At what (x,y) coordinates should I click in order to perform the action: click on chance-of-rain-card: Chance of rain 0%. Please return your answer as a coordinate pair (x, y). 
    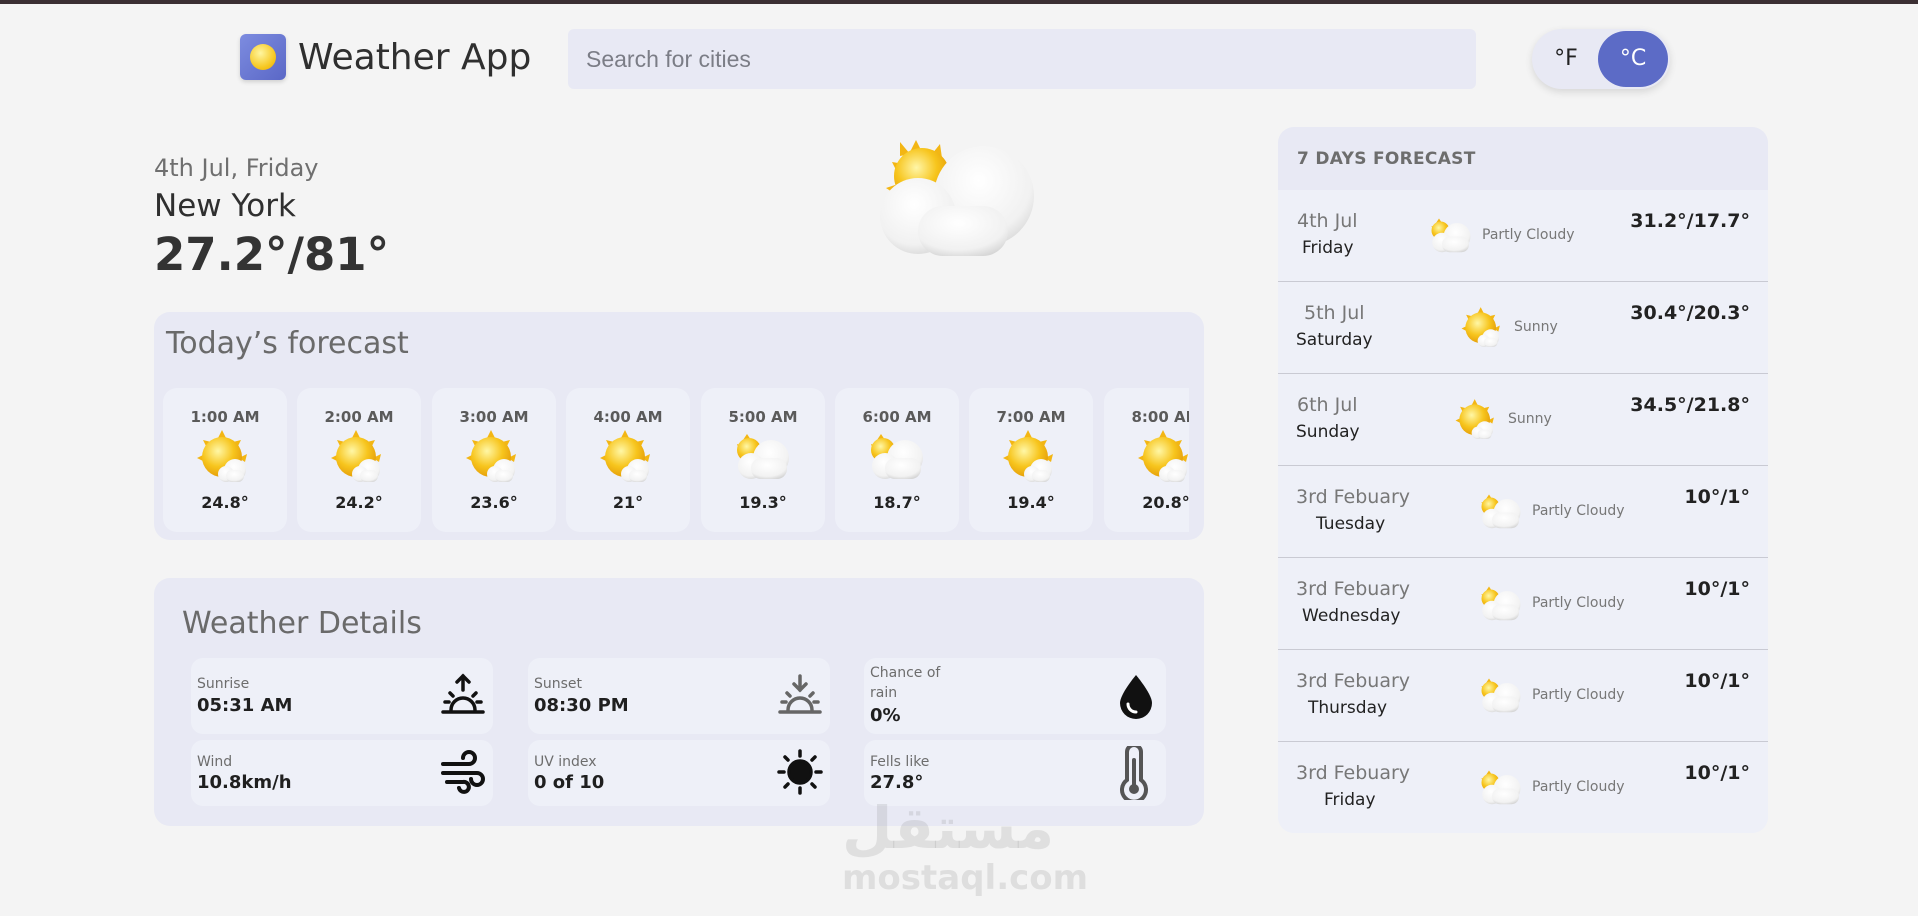
    Looking at the image, I should click on (1015, 696).